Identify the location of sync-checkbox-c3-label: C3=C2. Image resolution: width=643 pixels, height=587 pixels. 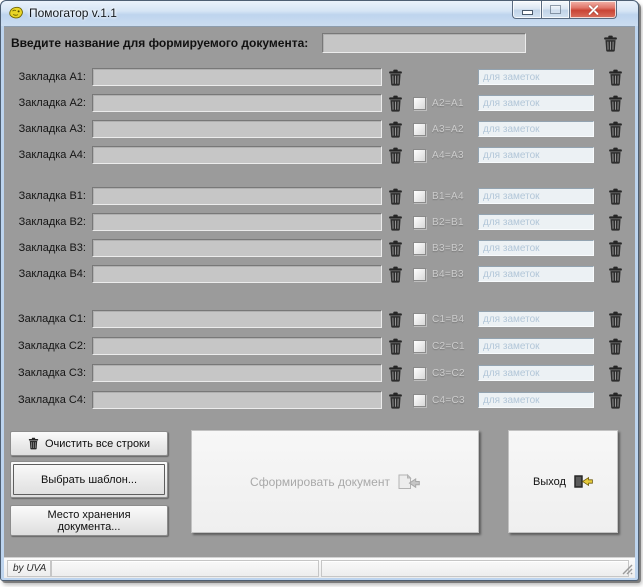
(448, 373).